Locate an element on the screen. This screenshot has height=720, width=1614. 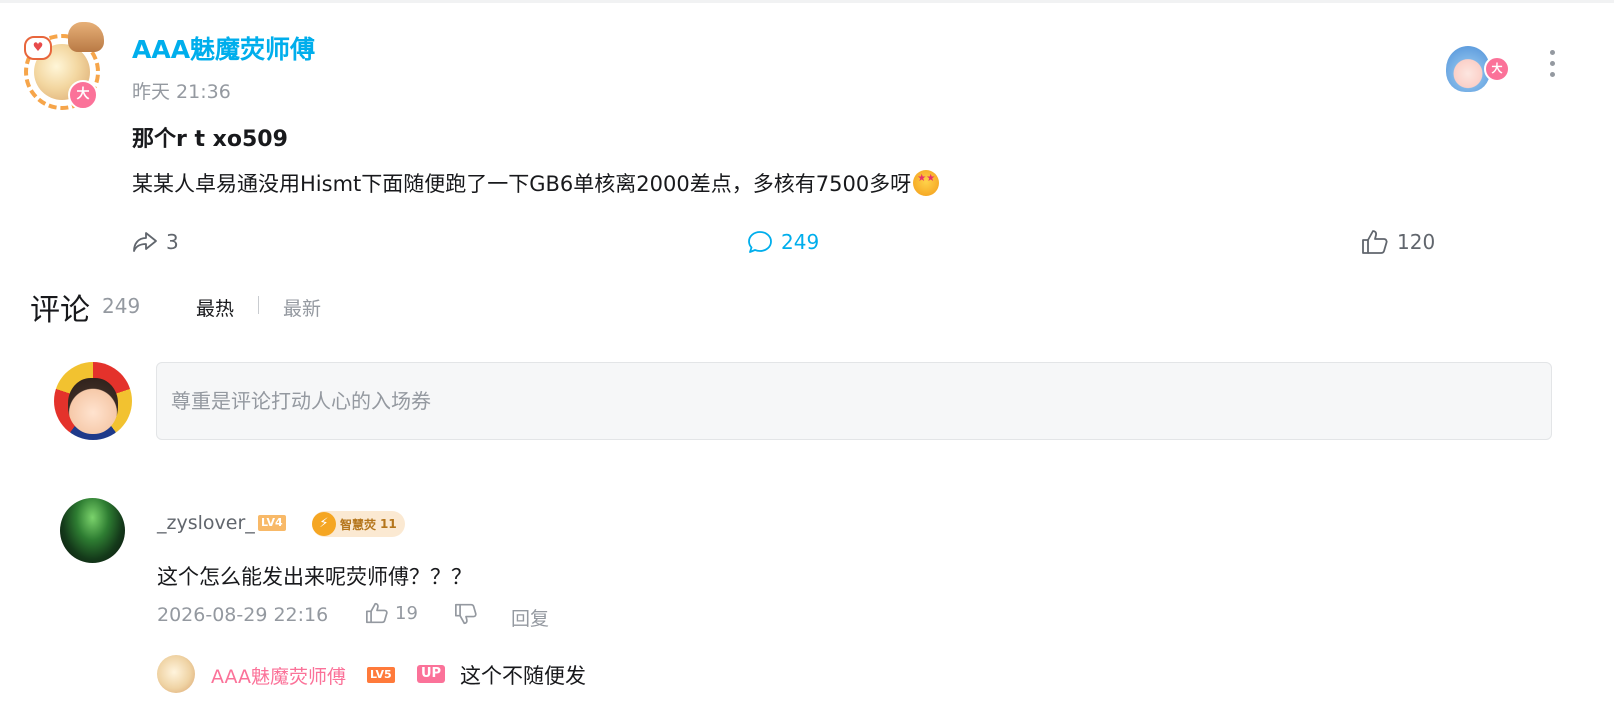
reply-author-avatar is located at coordinates (176, 674).